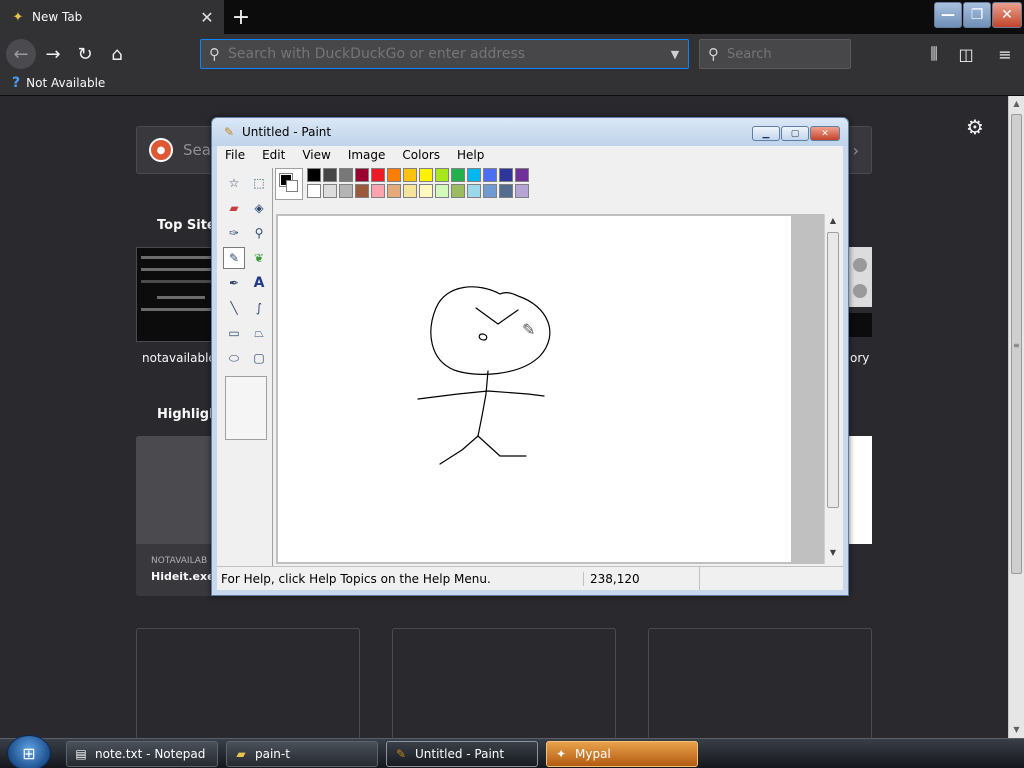 The width and height of the screenshot is (1024, 768). I want to click on tab-new-tab: ✦ New Tab ✕, so click(112, 17).